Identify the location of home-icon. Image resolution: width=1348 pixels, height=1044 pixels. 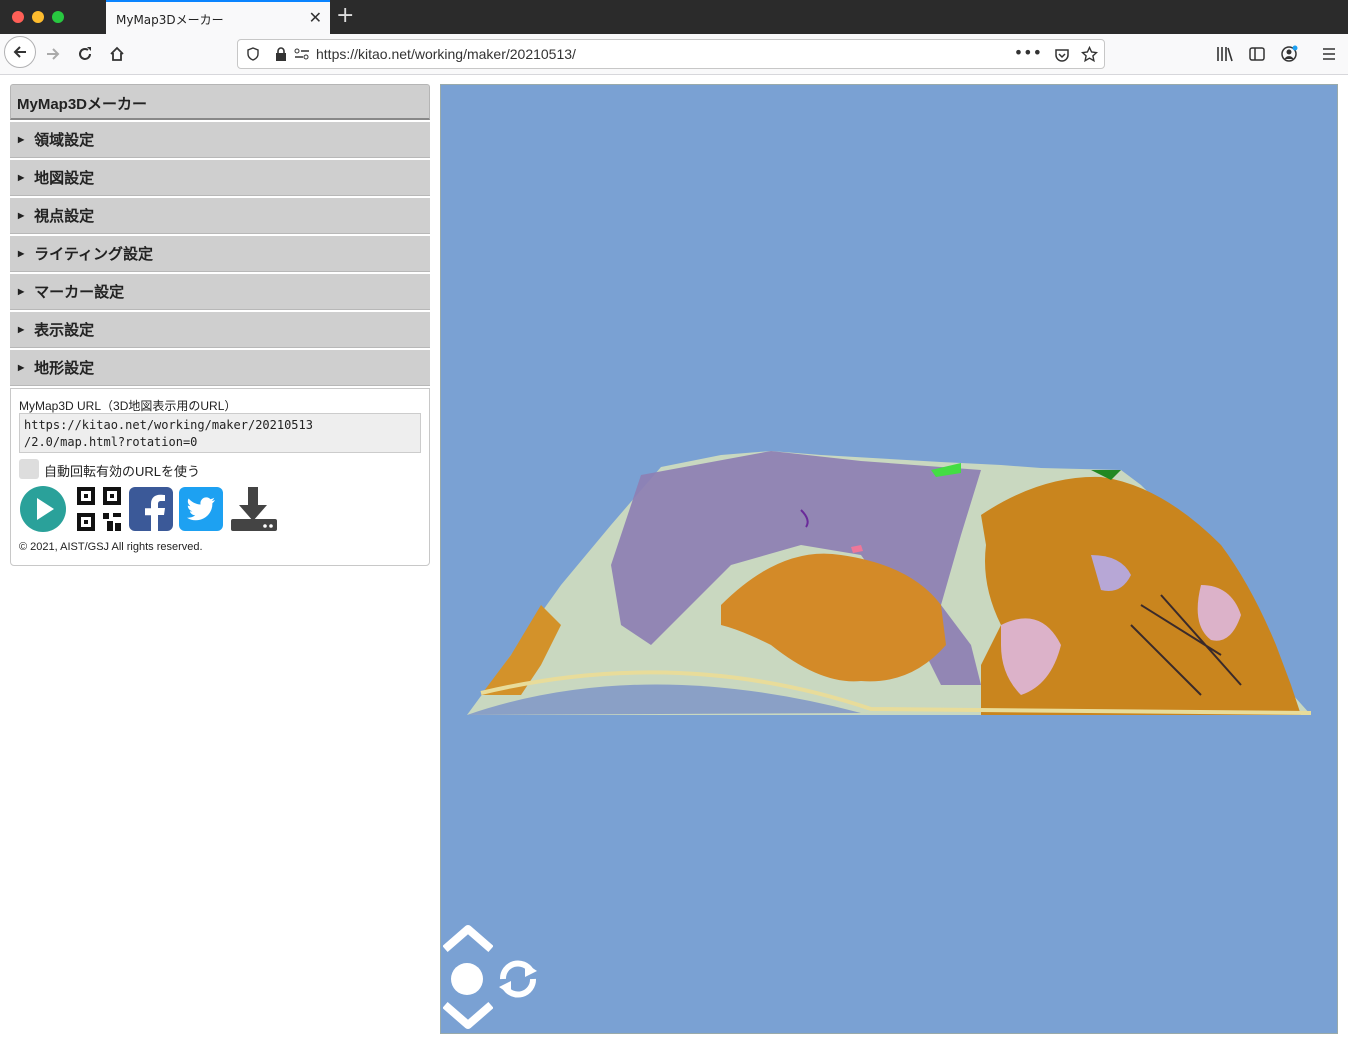
(117, 53).